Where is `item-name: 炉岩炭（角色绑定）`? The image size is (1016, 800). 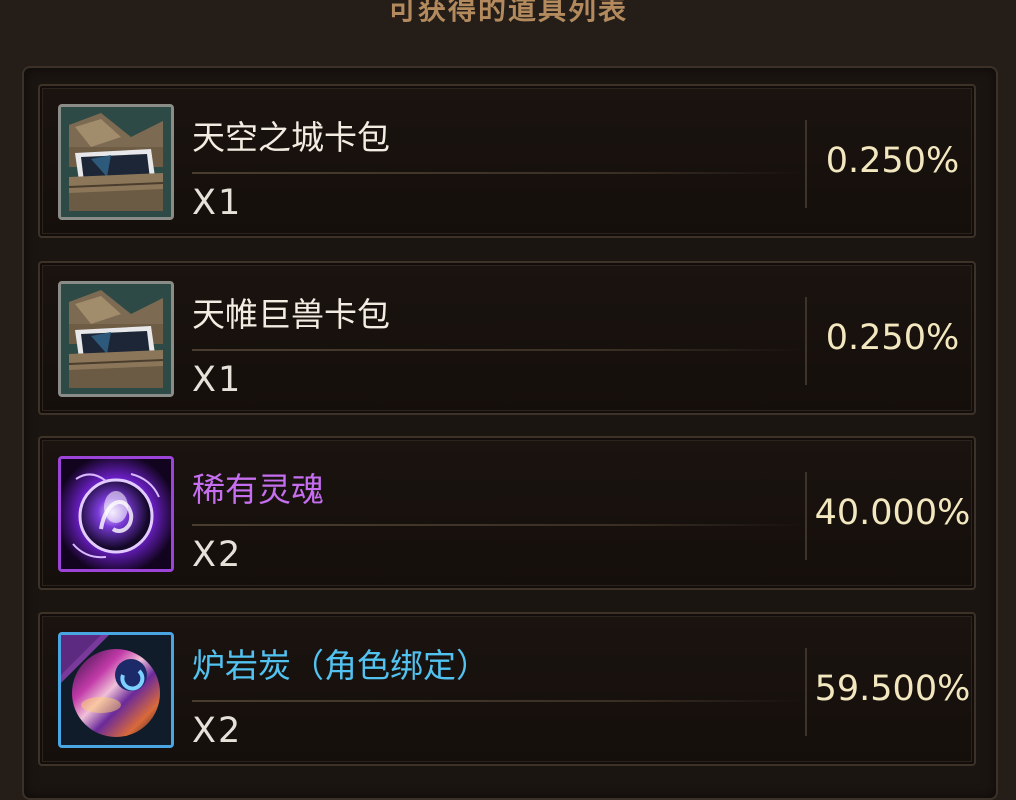
item-name: 炉岩炭（角色绑定） is located at coordinates (340, 665).